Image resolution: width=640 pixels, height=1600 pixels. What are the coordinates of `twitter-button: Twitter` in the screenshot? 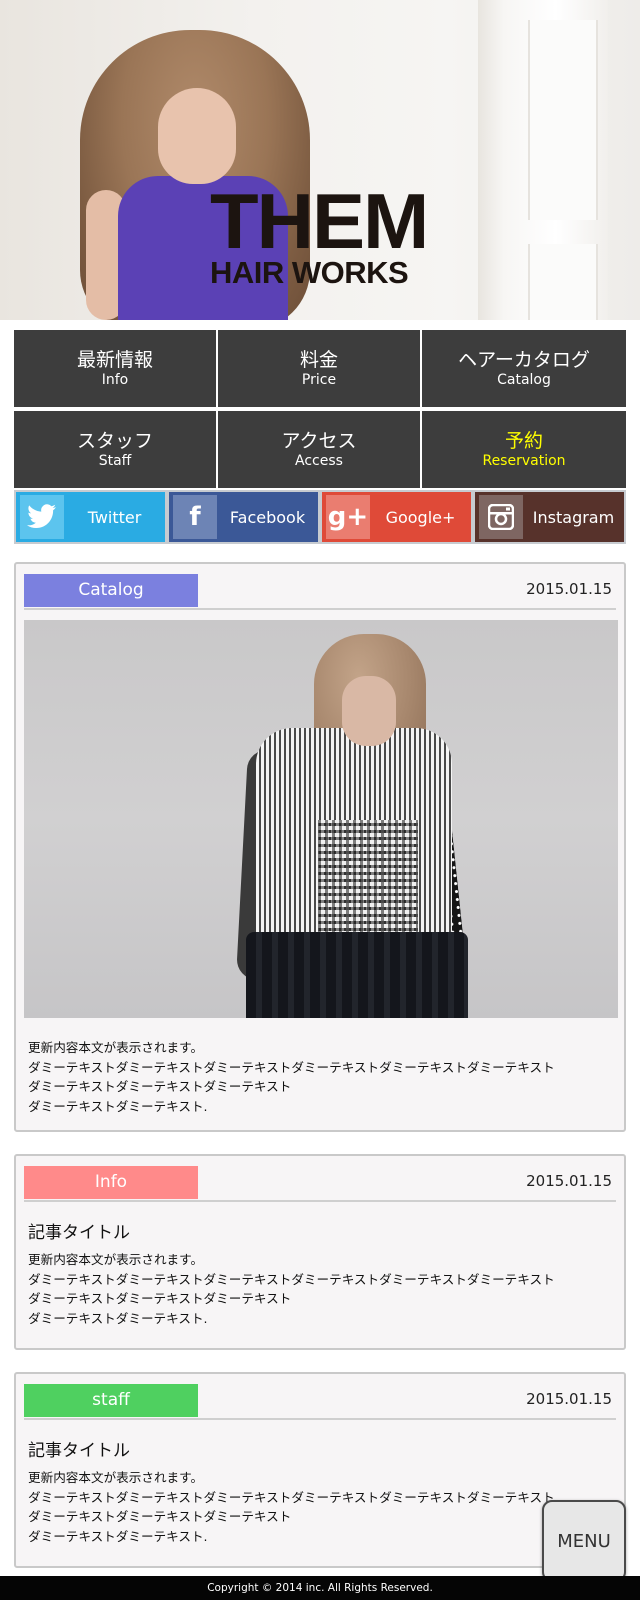 It's located at (90, 517).